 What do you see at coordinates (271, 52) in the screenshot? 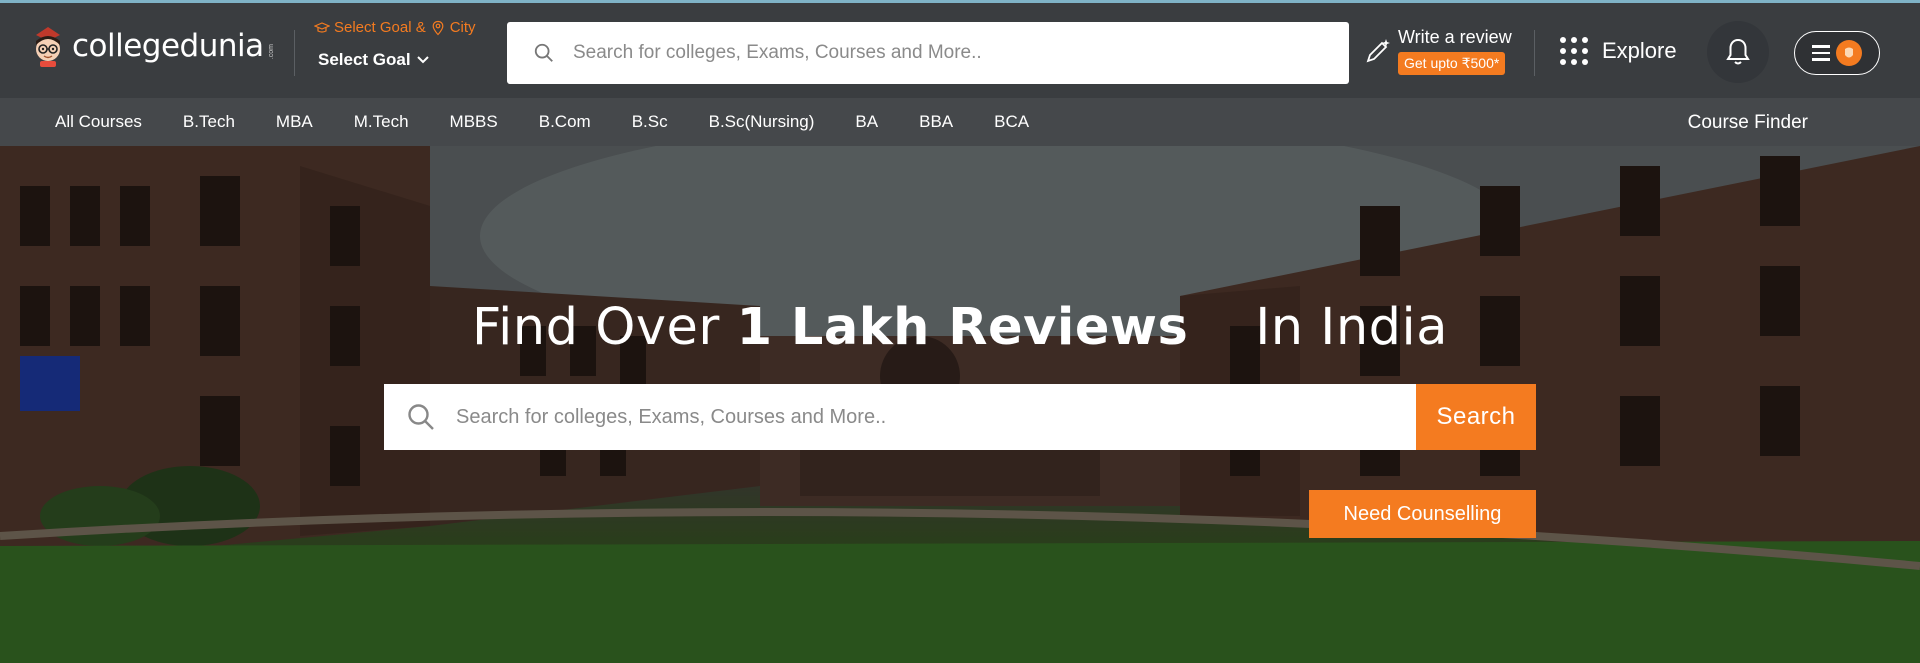
I see `logo-suffix: .com` at bounding box center [271, 52].